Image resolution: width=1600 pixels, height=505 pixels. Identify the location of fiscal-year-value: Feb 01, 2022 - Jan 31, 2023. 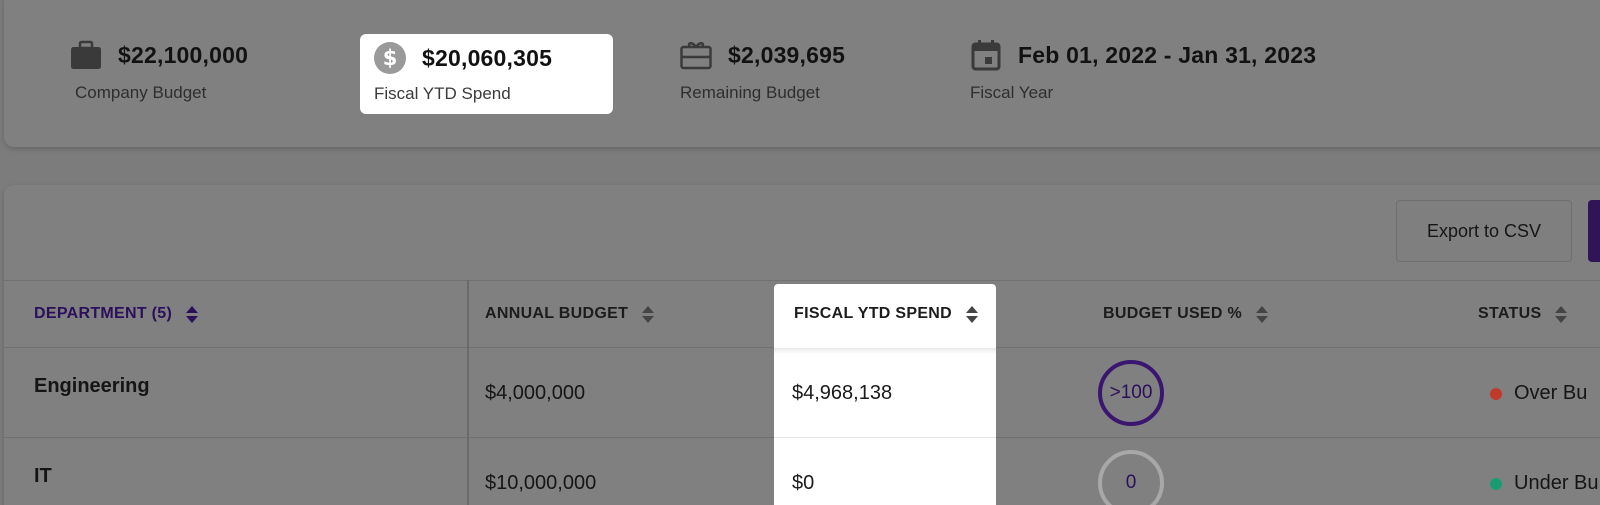
(1167, 54).